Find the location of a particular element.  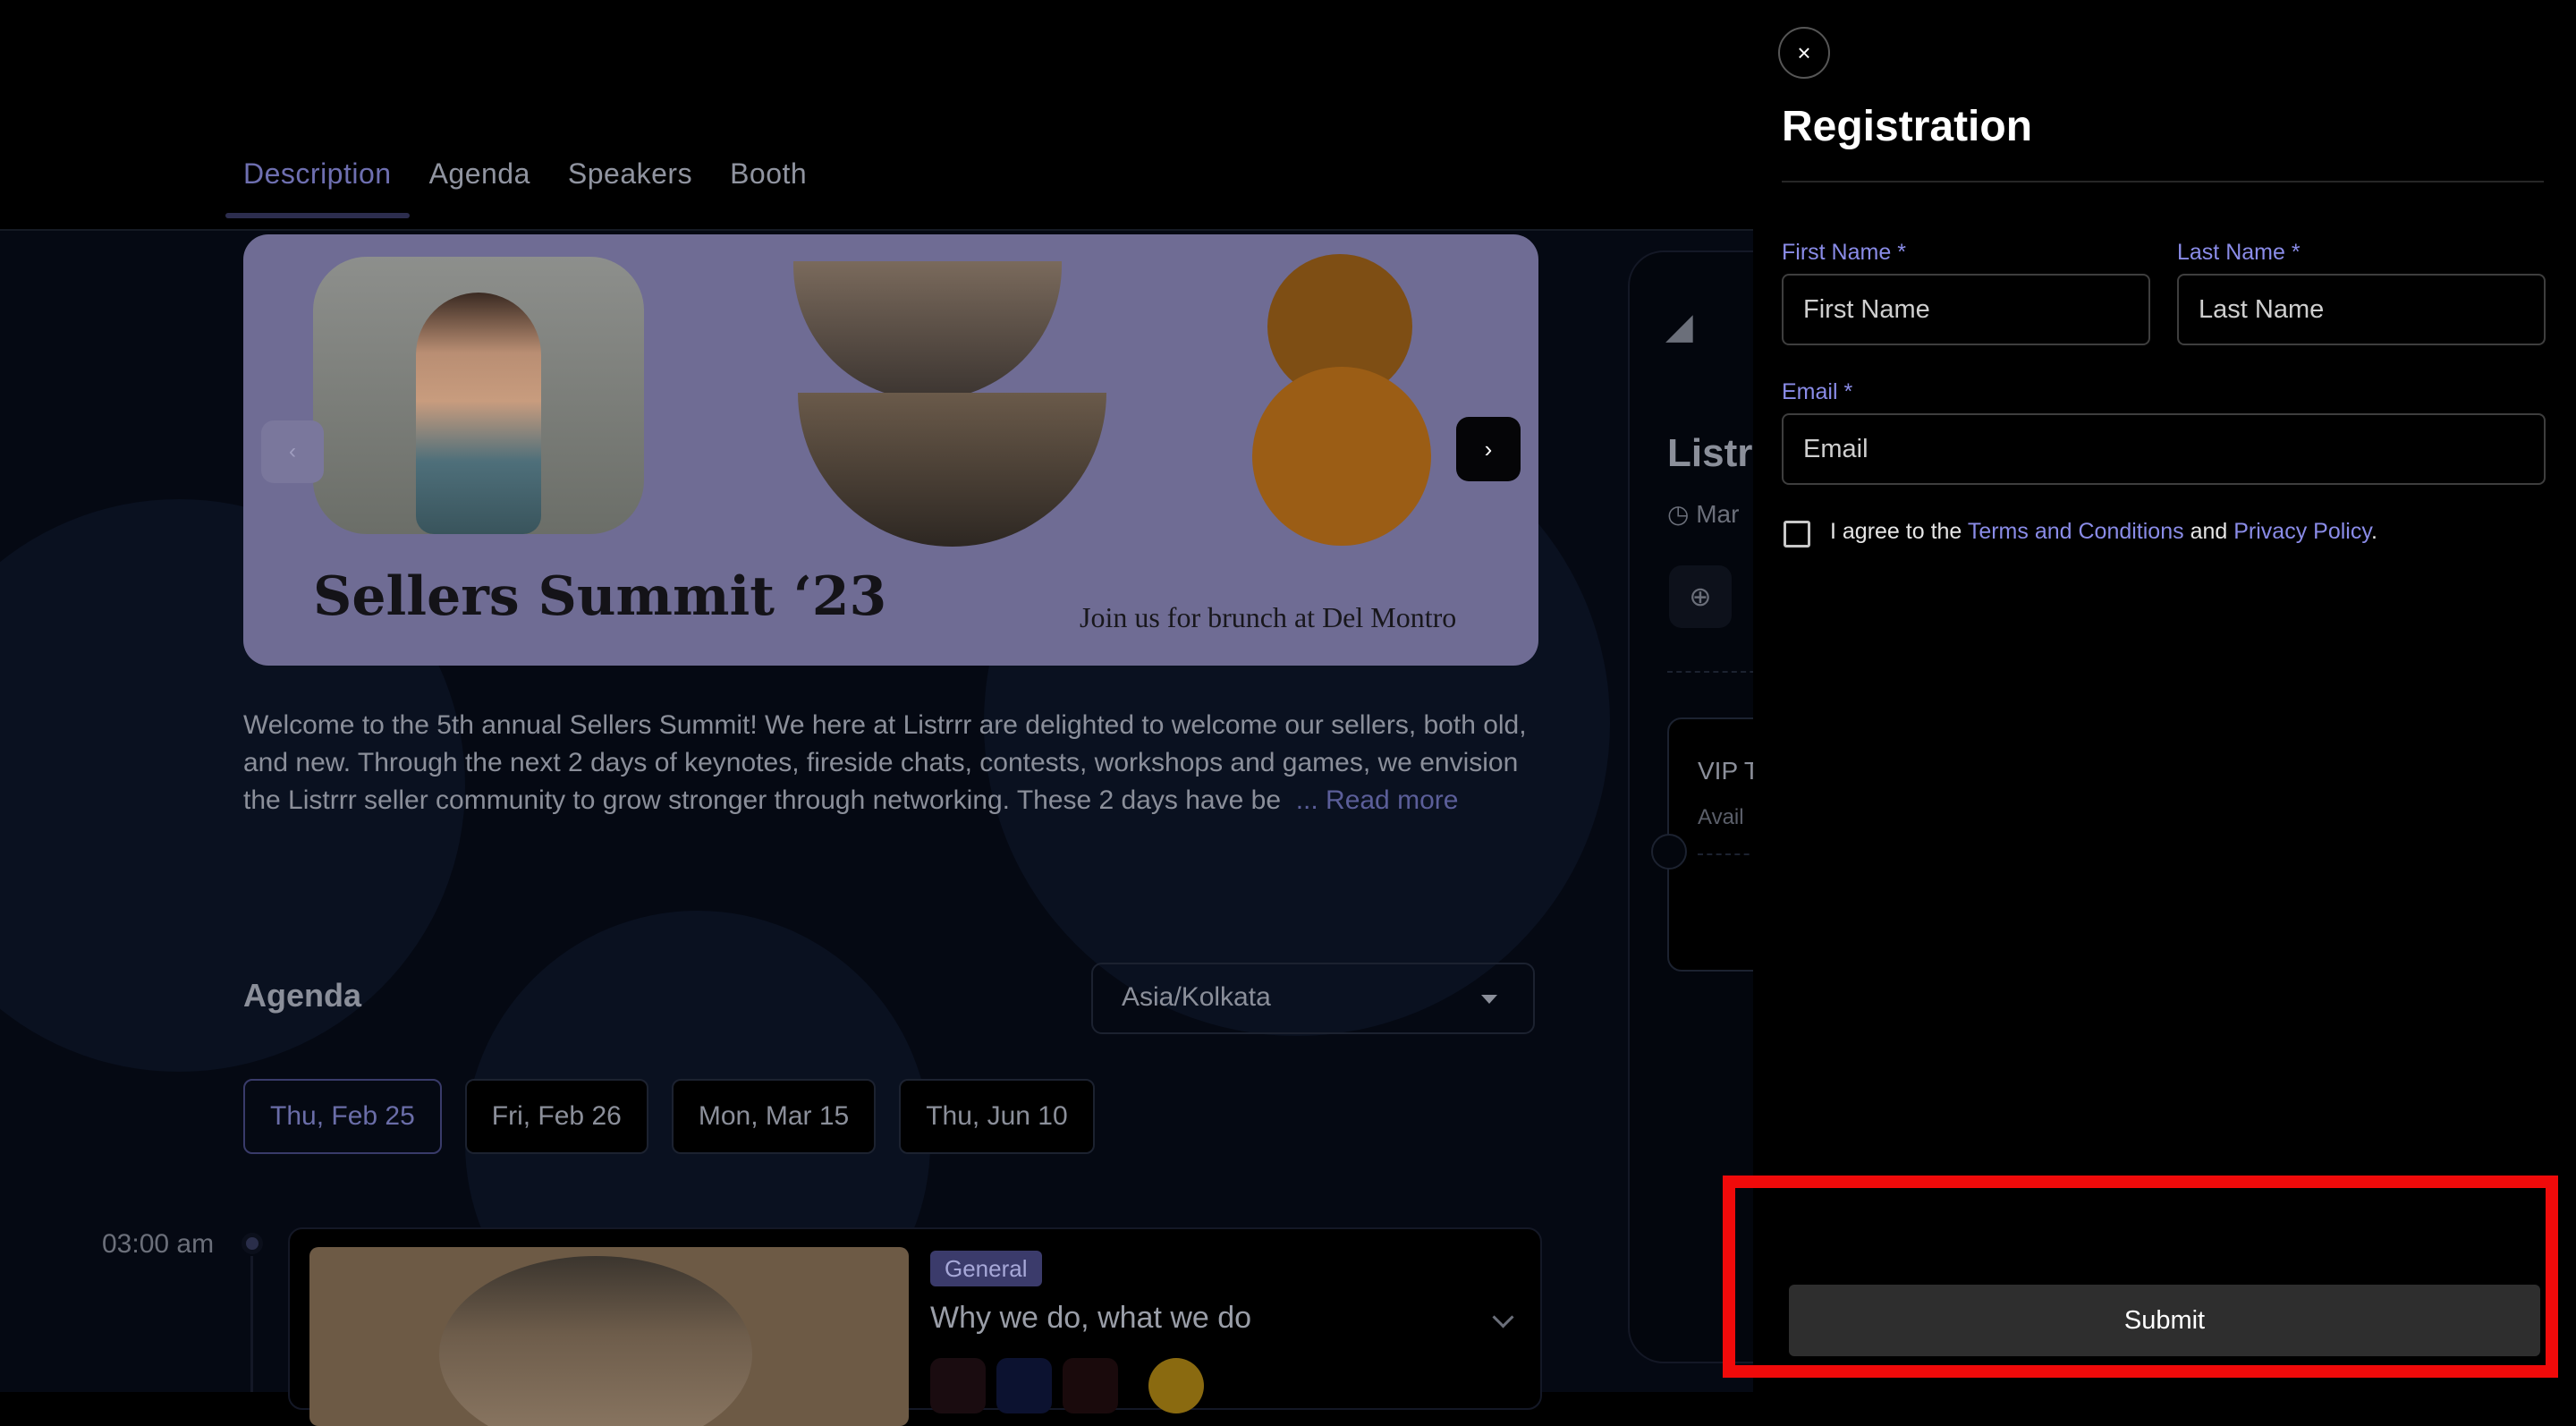

submit-highlight-box is located at coordinates (2140, 1277).